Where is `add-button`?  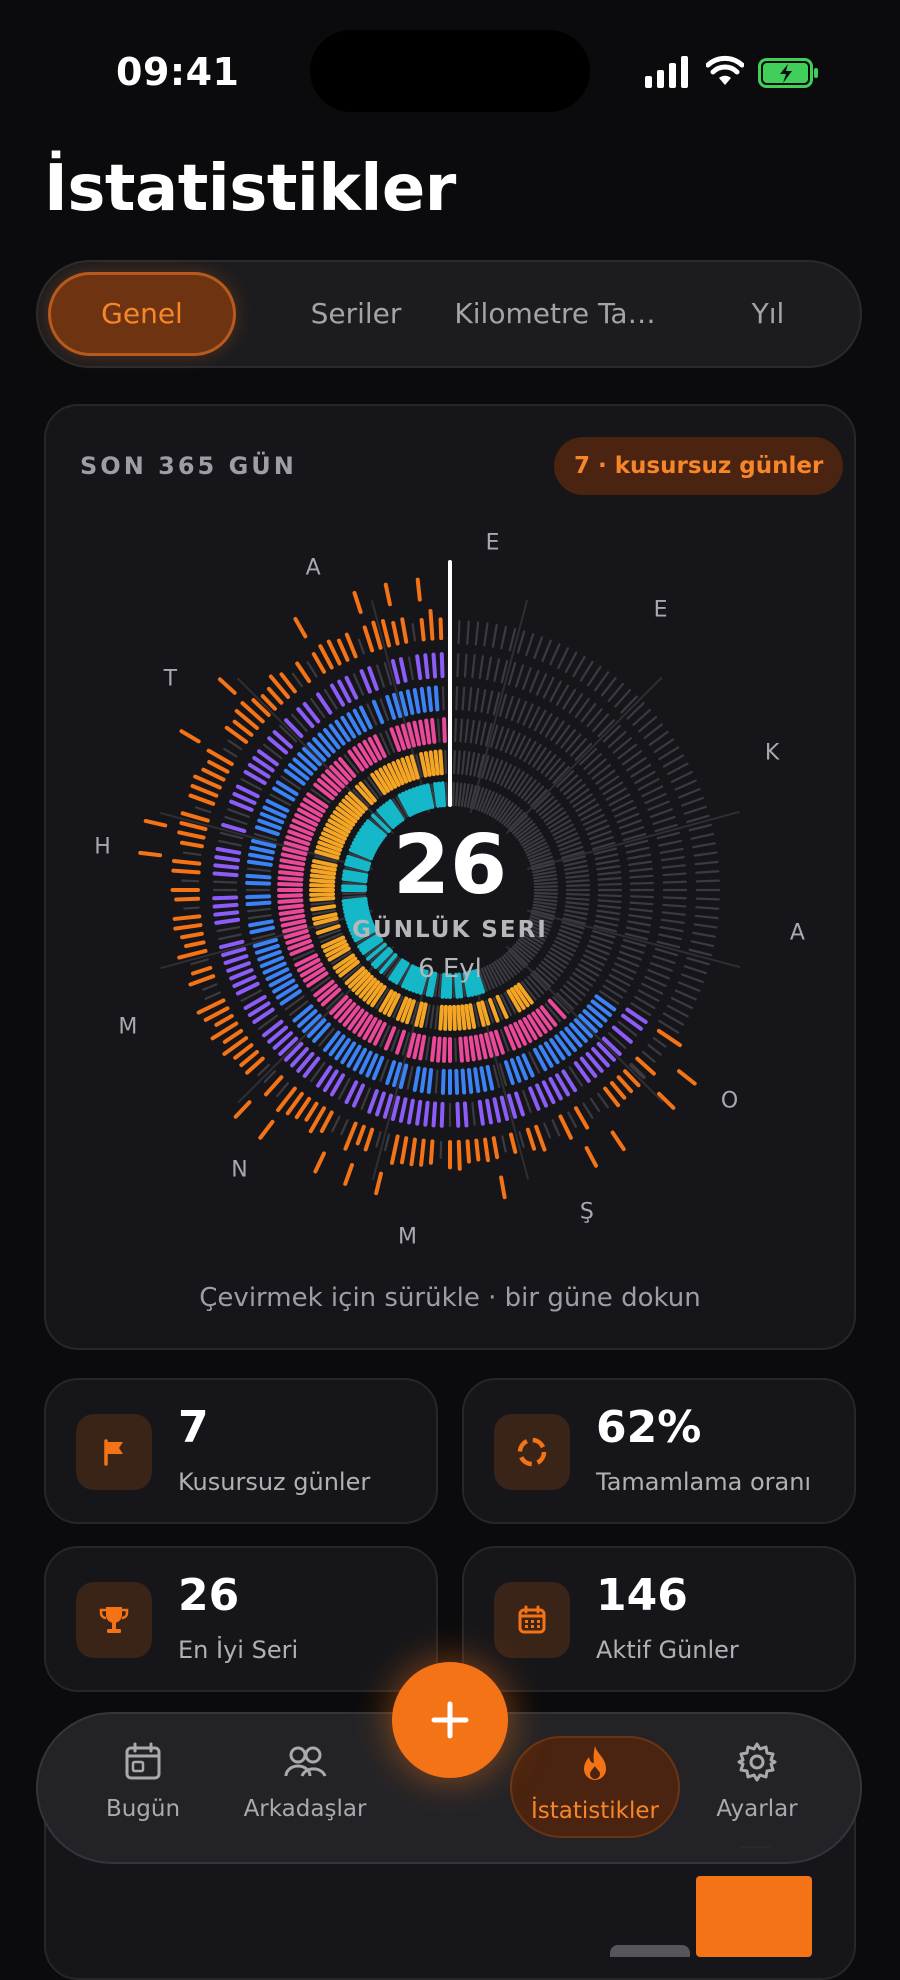 add-button is located at coordinates (450, 1720).